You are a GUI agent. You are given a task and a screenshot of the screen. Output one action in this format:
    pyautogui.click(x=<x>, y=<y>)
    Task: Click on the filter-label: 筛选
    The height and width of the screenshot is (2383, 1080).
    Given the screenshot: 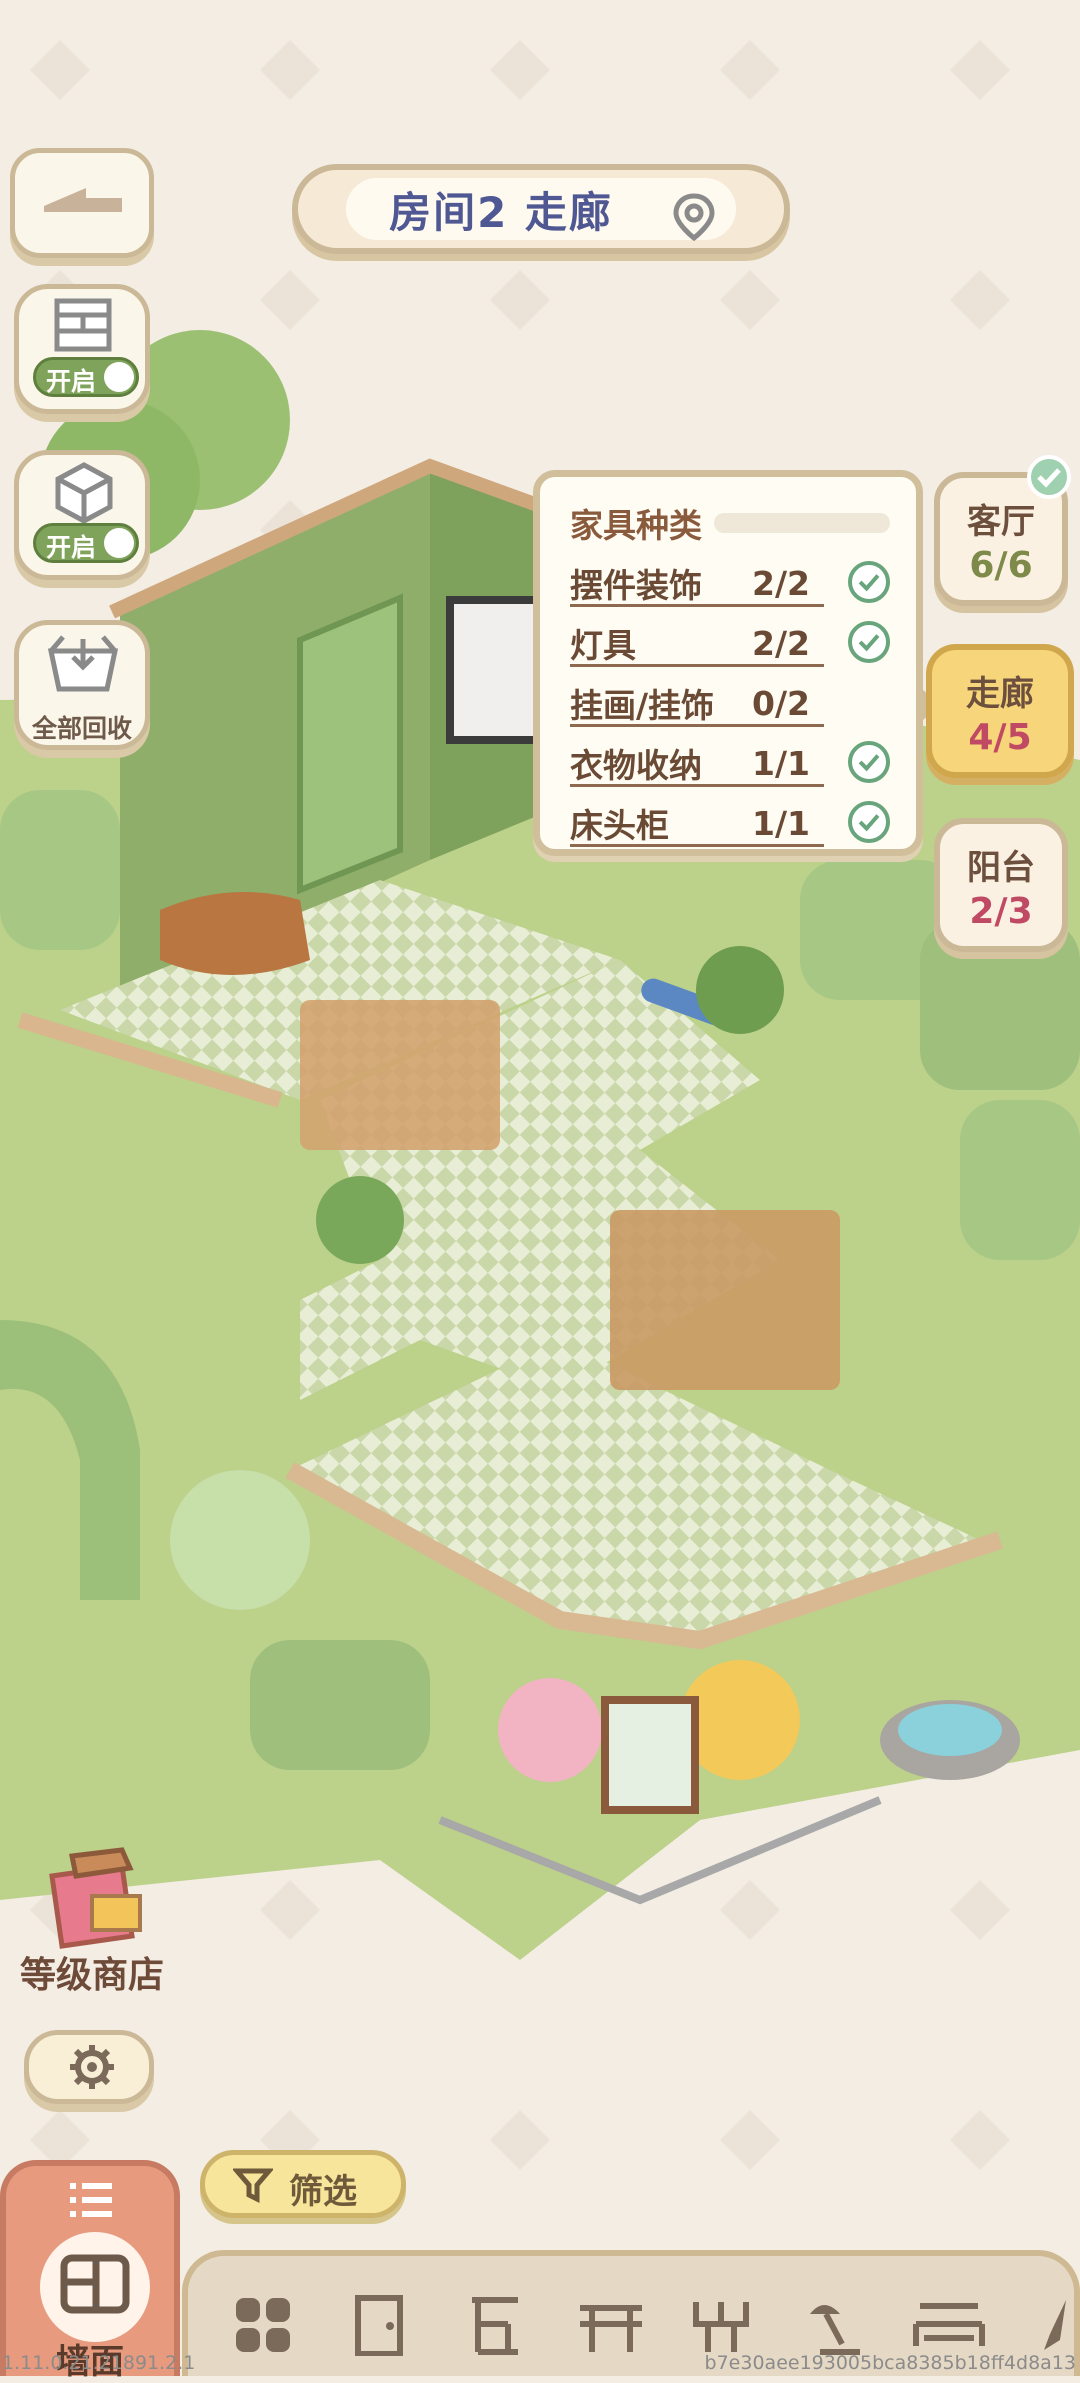 What is the action you would take?
    pyautogui.click(x=323, y=2192)
    